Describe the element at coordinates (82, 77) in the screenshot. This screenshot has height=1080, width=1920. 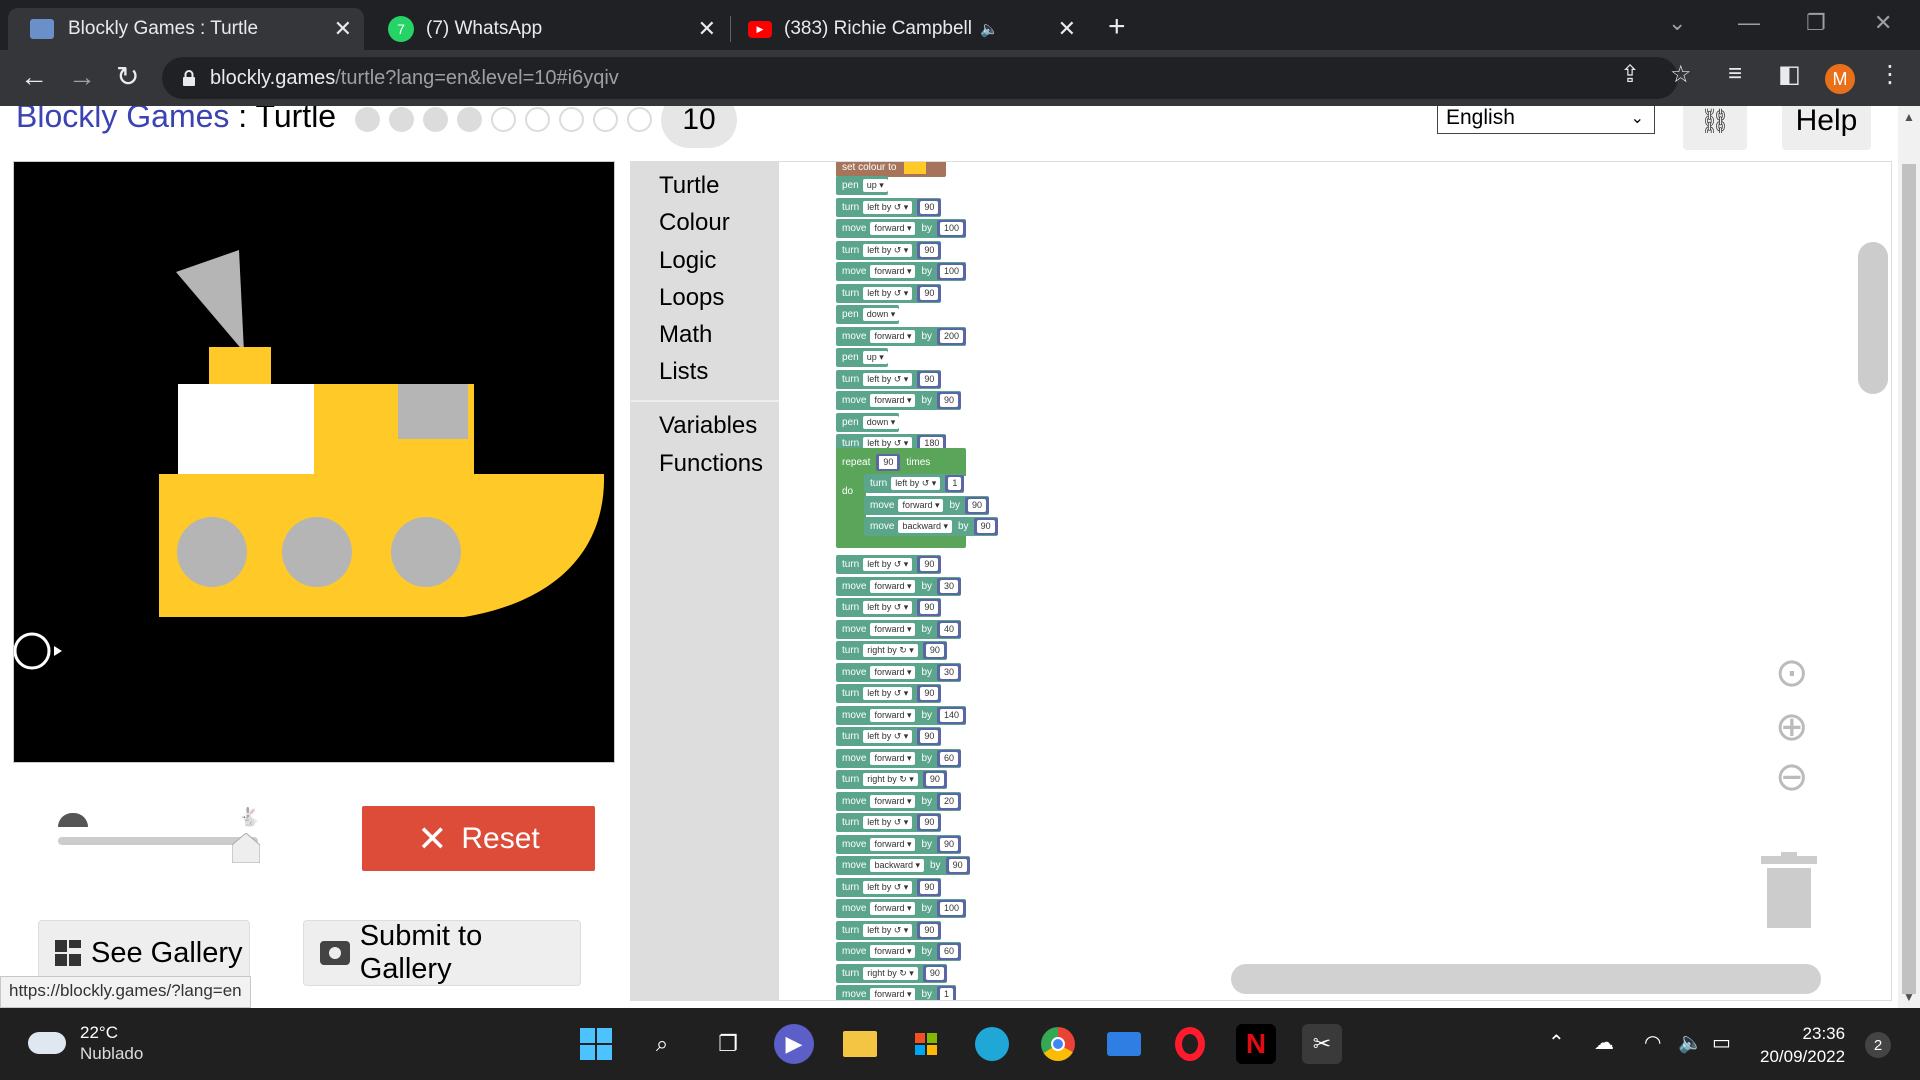
I see `forward-icon: →` at that location.